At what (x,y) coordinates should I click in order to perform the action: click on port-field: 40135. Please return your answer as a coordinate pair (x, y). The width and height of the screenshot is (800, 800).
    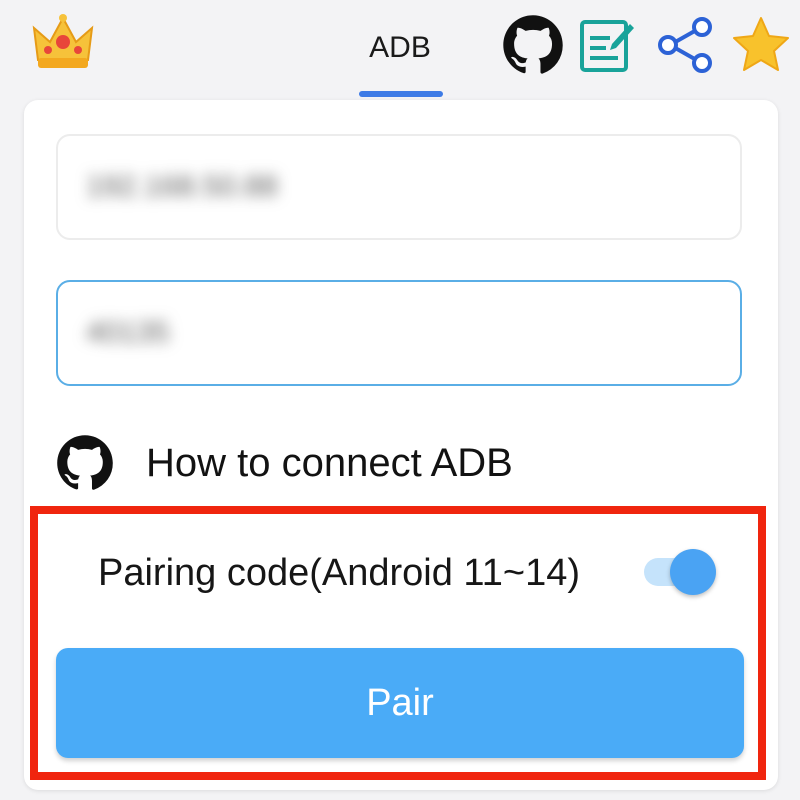
    Looking at the image, I should click on (399, 333).